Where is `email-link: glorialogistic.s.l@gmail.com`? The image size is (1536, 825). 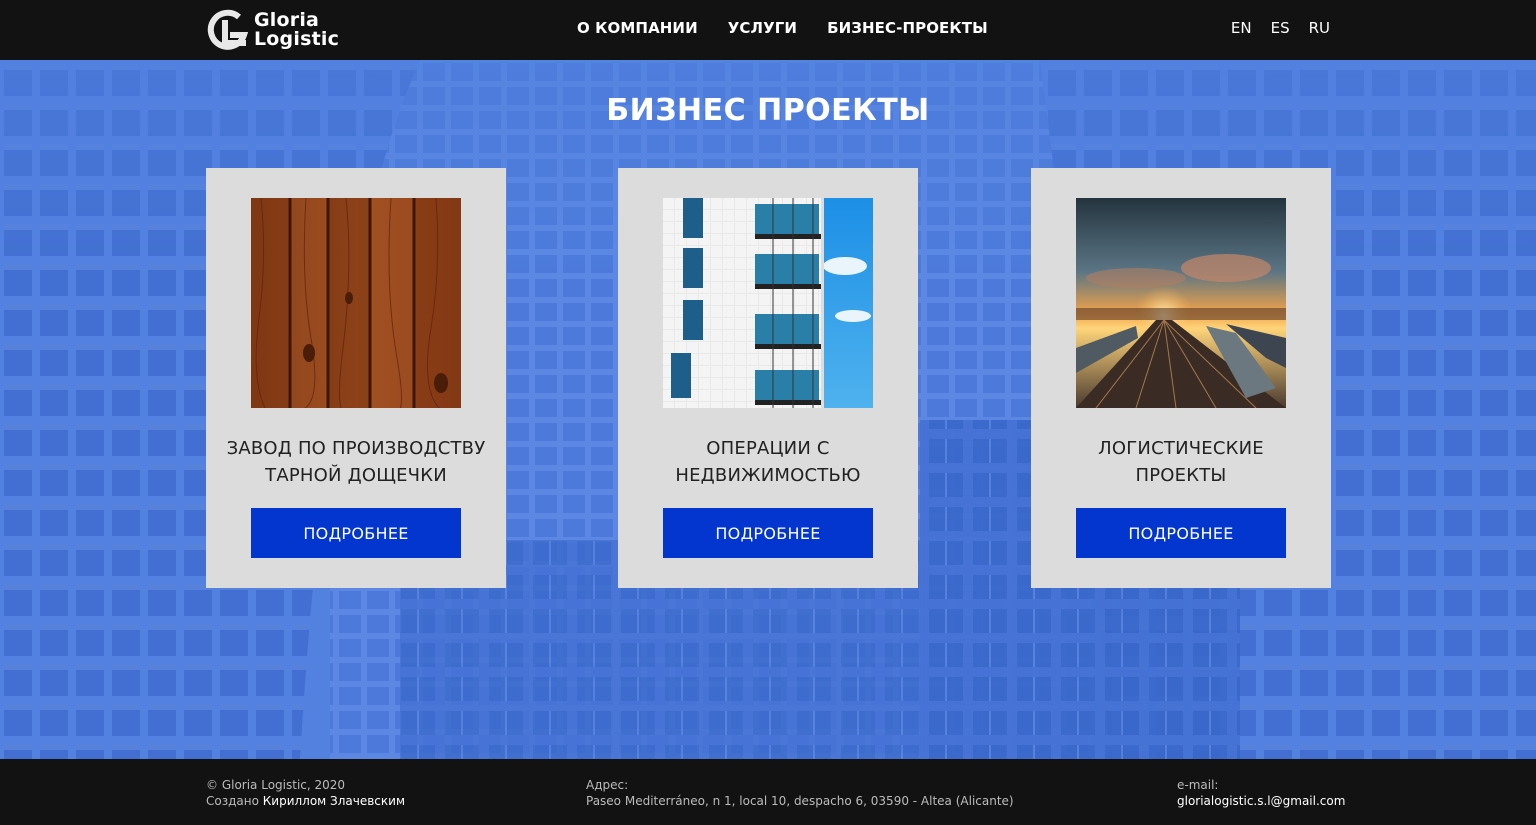
email-link: glorialogistic.s.l@gmail.com is located at coordinates (1261, 801).